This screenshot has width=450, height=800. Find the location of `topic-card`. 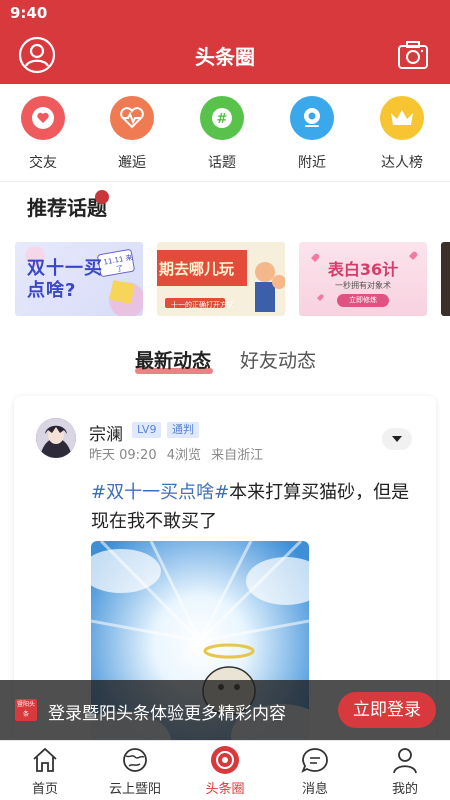

topic-card is located at coordinates (445, 279).